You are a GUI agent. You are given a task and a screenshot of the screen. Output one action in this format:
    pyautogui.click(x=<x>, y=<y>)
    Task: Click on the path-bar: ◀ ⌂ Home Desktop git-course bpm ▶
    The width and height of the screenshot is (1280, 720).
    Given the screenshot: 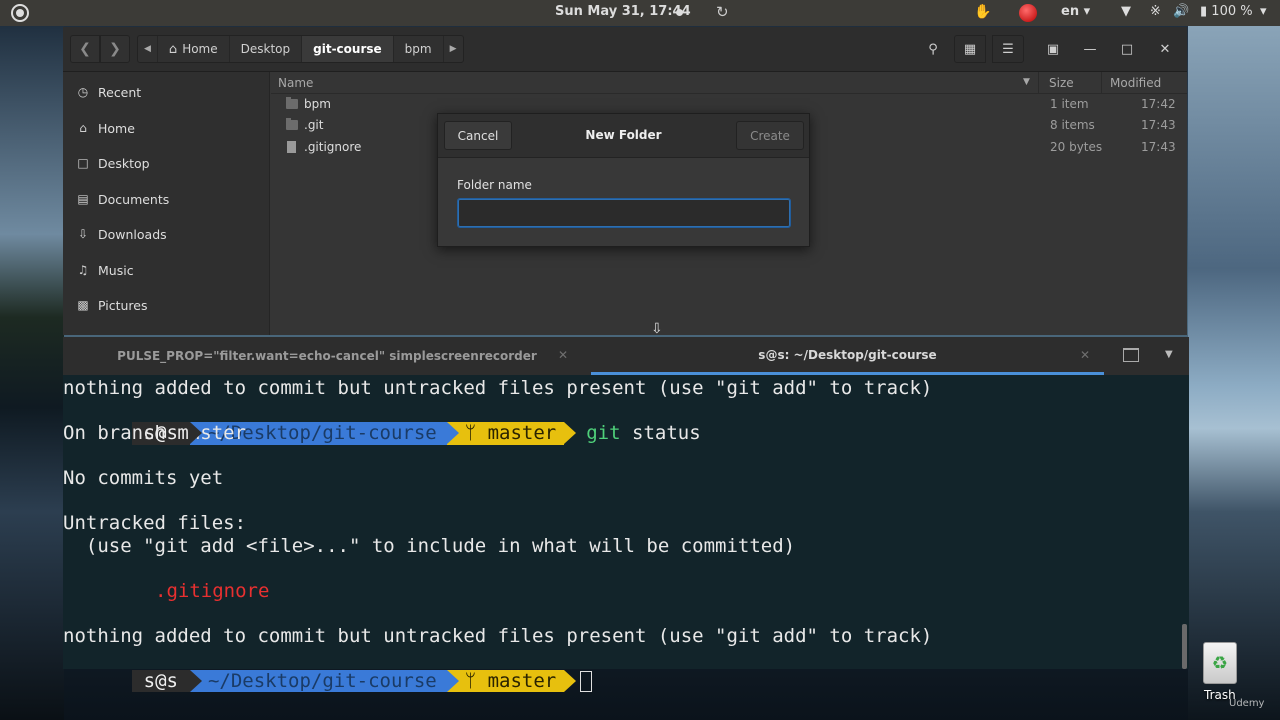 What is the action you would take?
    pyautogui.click(x=300, y=49)
    